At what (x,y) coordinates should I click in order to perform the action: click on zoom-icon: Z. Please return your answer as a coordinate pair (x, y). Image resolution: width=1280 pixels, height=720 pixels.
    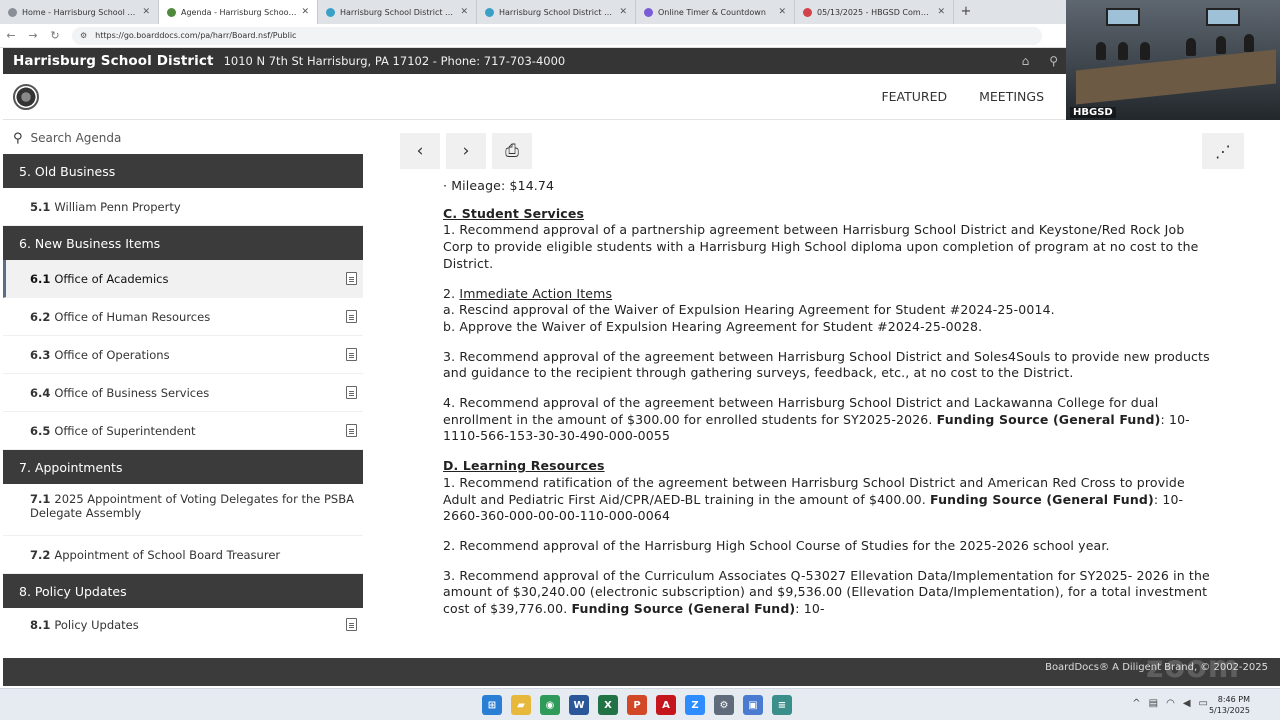
    Looking at the image, I should click on (695, 705).